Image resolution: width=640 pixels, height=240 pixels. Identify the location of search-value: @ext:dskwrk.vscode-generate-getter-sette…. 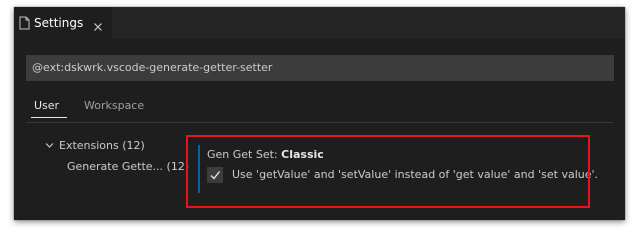
(152, 67).